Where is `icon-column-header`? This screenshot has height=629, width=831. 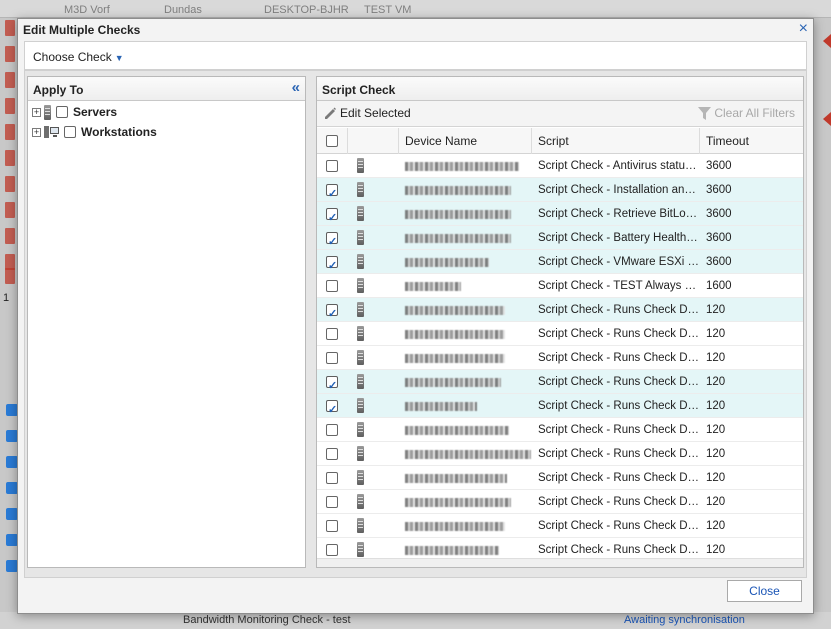
icon-column-header is located at coordinates (373, 141).